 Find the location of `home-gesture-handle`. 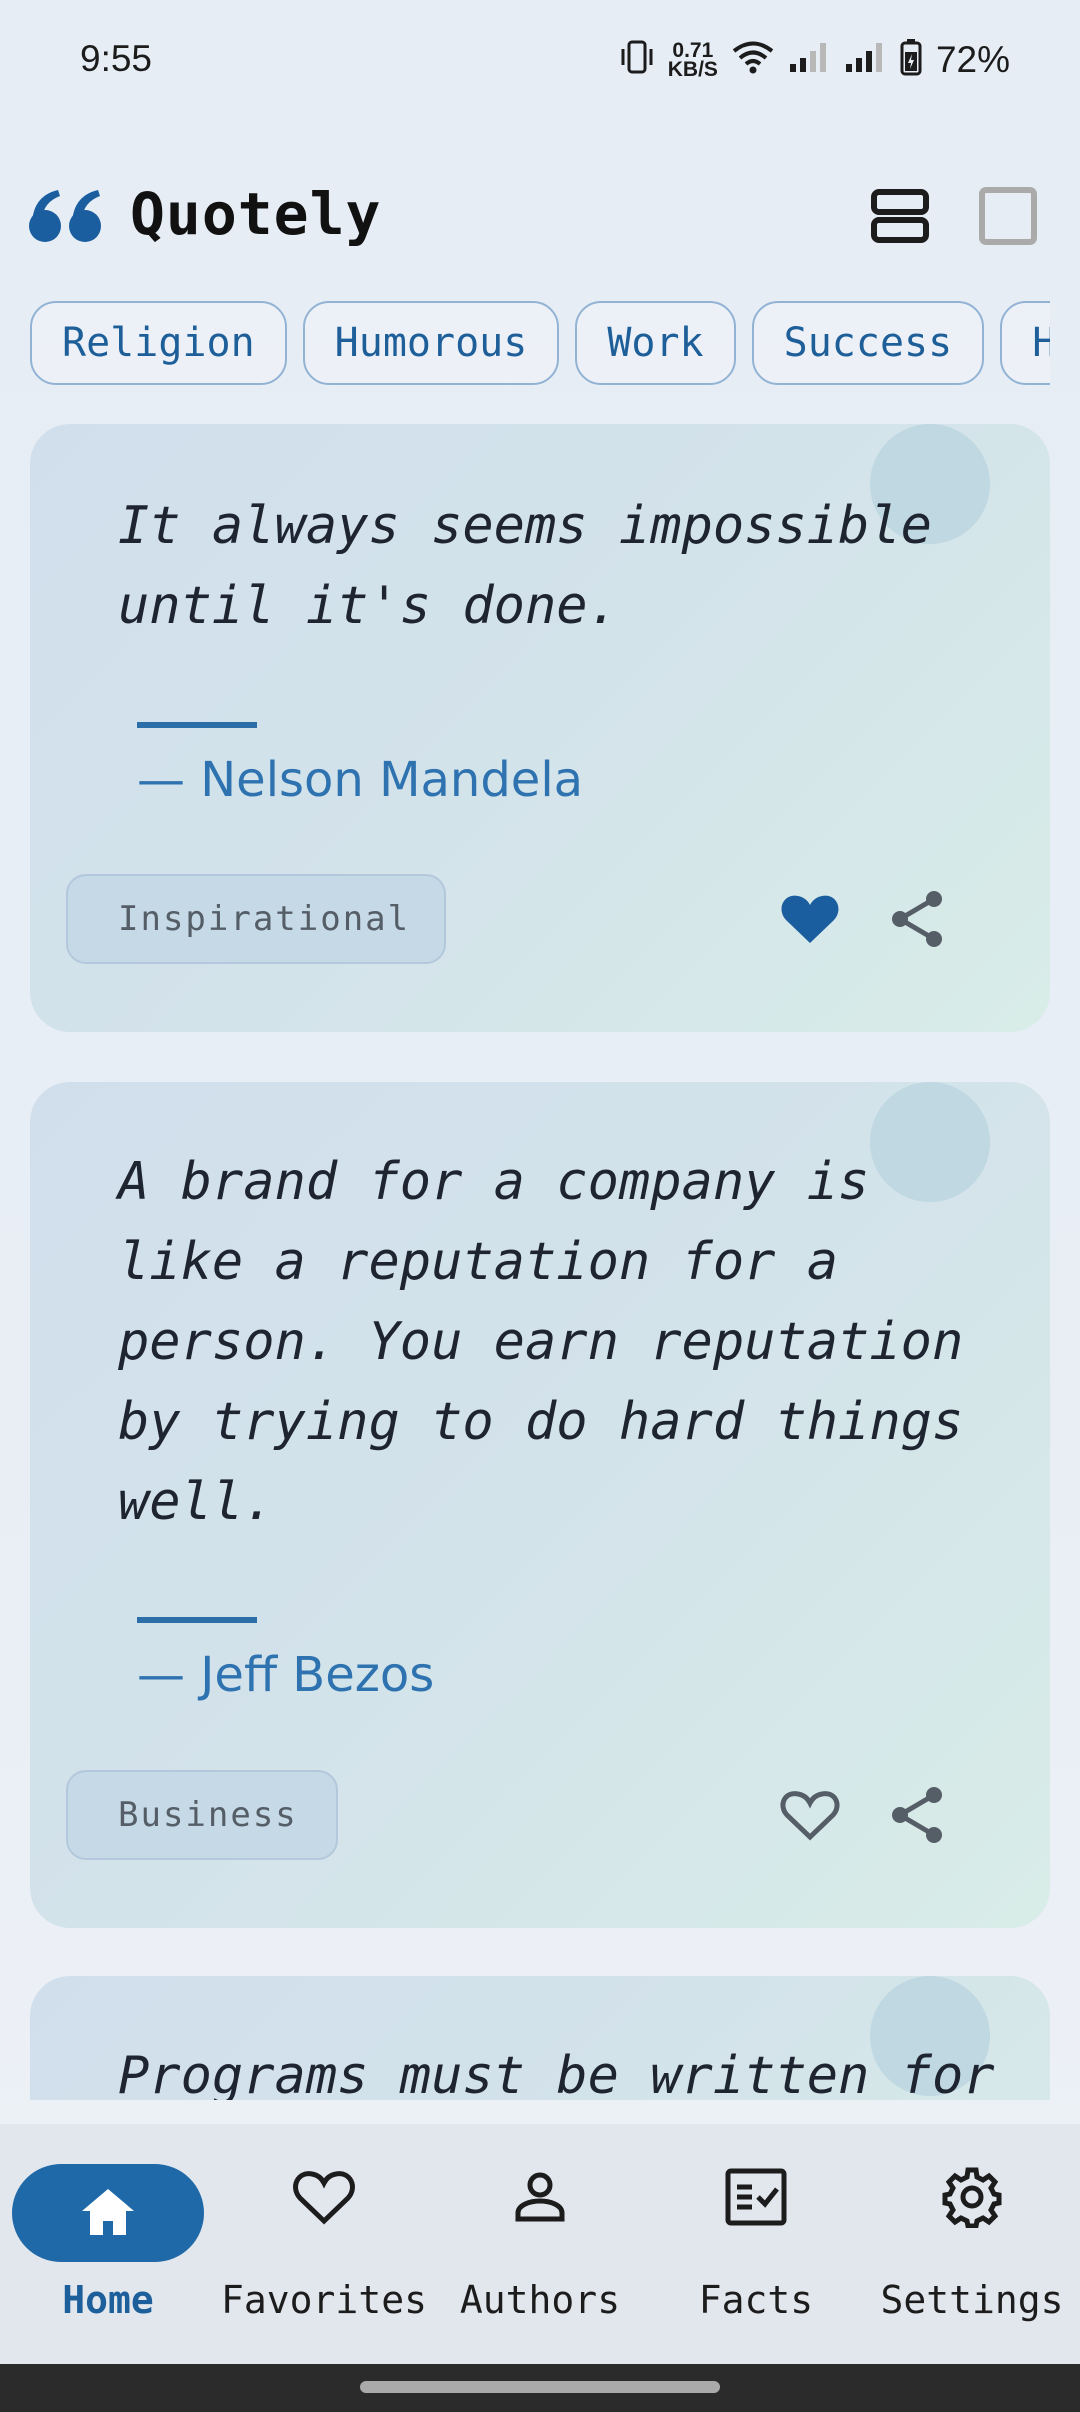

home-gesture-handle is located at coordinates (540, 2387).